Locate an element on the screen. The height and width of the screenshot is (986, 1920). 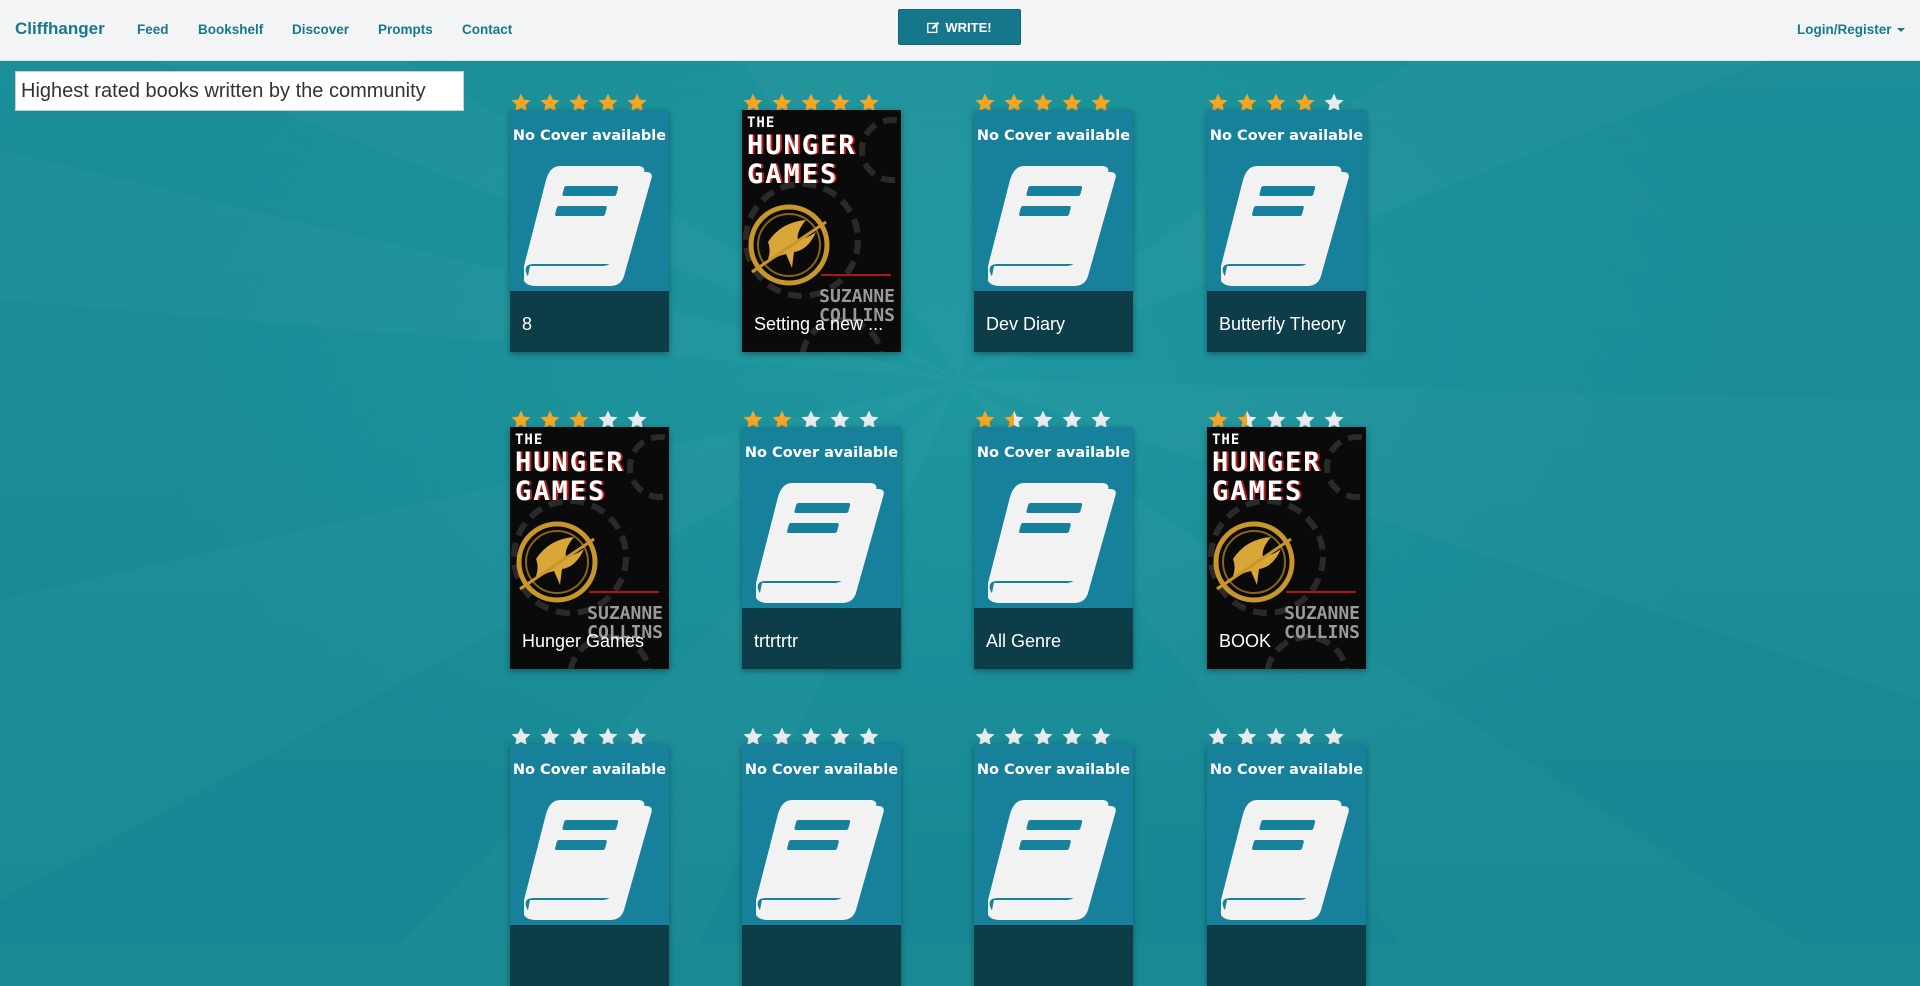
write-button-label: WRITE! is located at coordinates (968, 27).